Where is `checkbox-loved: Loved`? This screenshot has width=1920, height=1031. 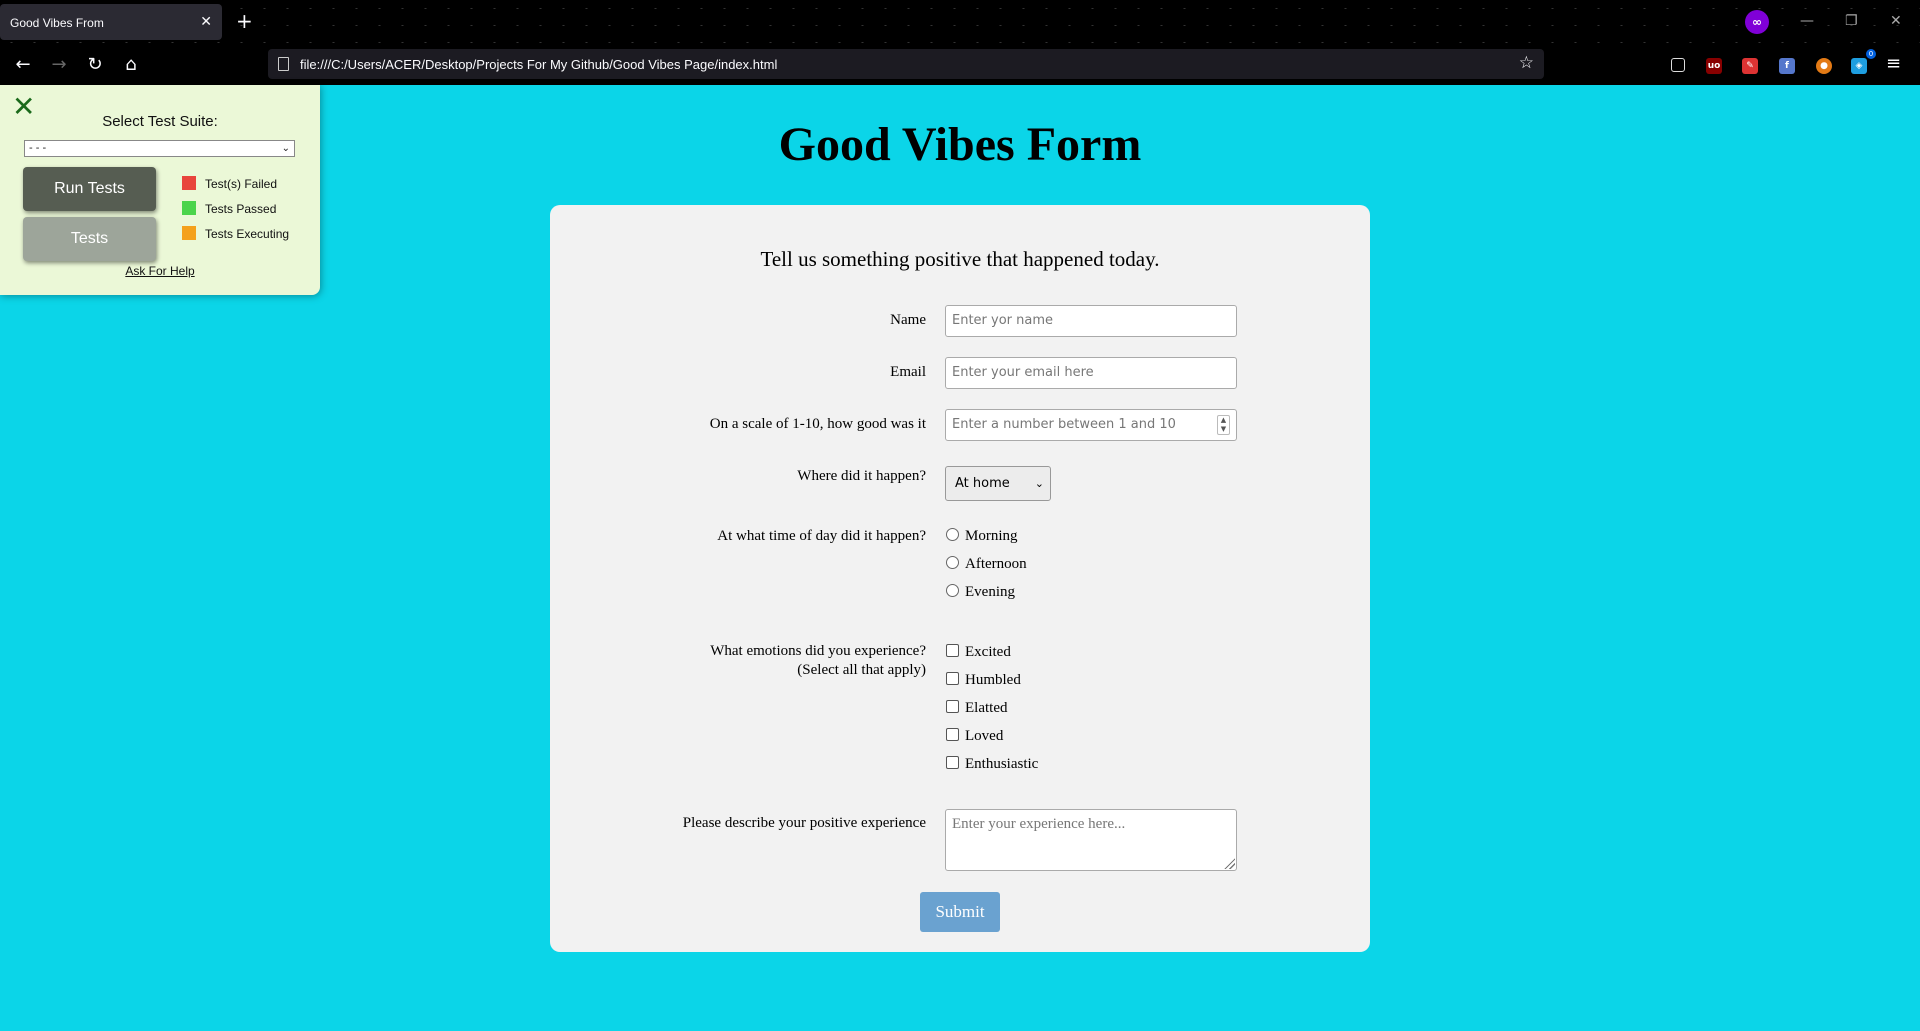 checkbox-loved: Loved is located at coordinates (974, 736).